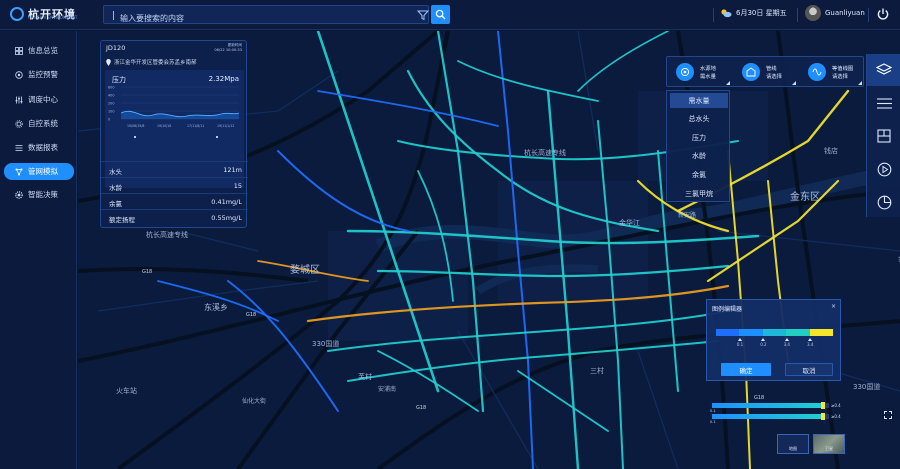  I want to click on metric-value: 15, so click(237, 186).